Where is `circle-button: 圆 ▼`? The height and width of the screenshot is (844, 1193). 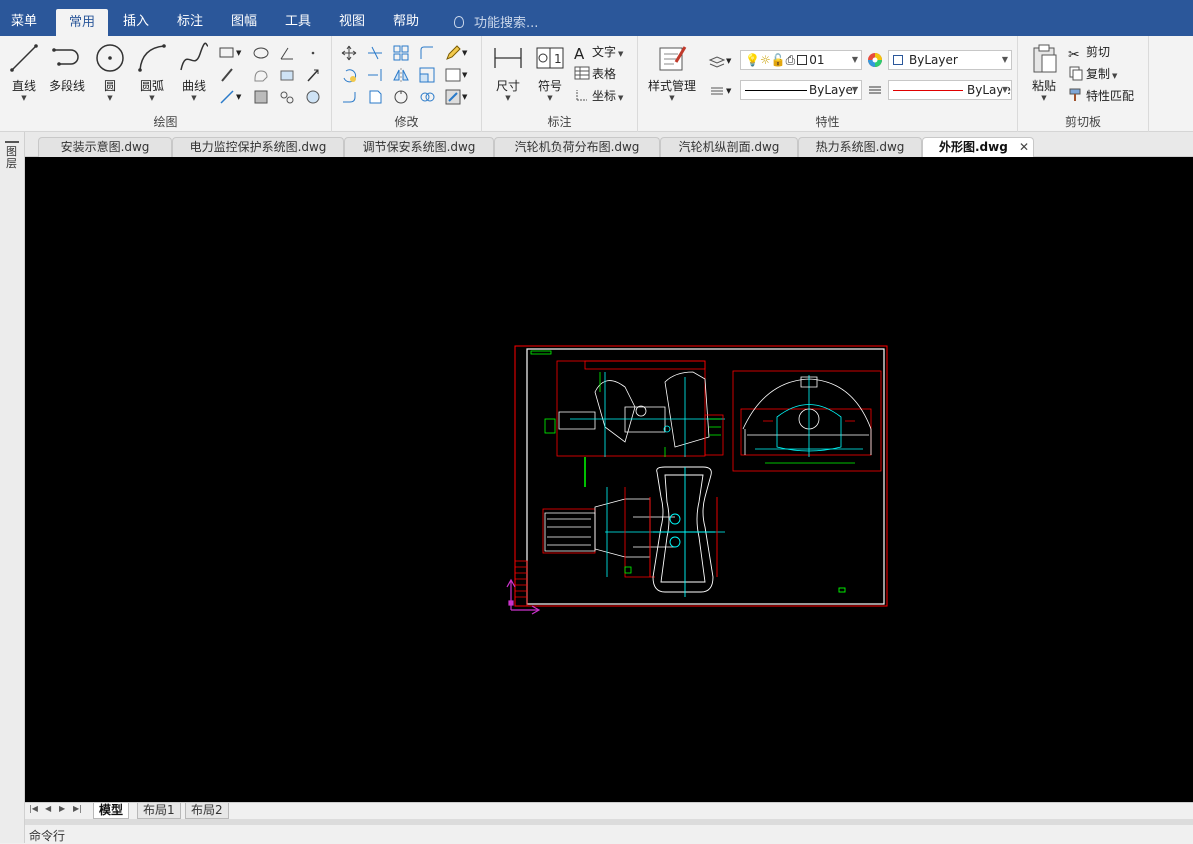
circle-button: 圆 ▼ is located at coordinates (110, 72).